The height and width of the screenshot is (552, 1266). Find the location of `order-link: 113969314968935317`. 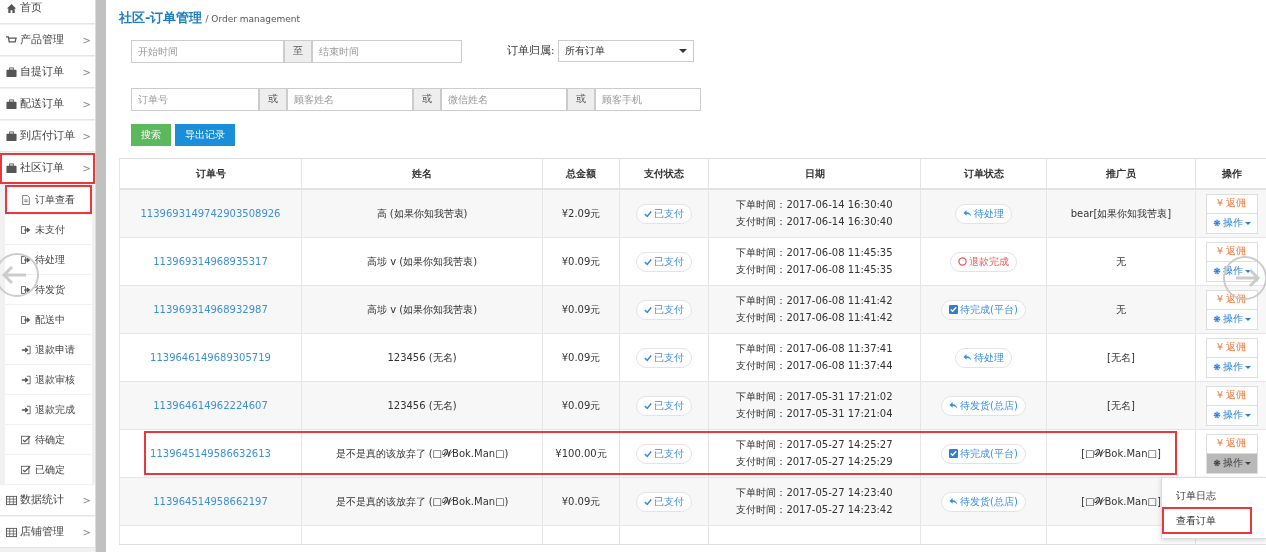

order-link: 113969314968935317 is located at coordinates (210, 261).